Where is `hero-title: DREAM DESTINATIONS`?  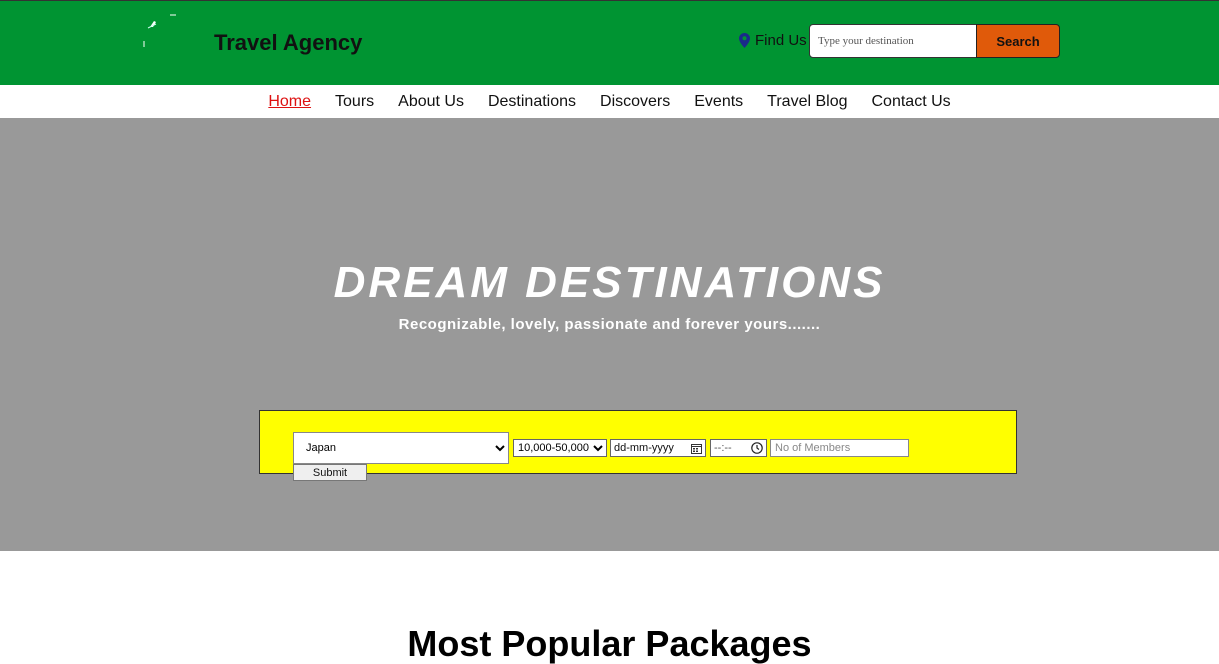
hero-title: DREAM DESTINATIONS is located at coordinates (609, 282).